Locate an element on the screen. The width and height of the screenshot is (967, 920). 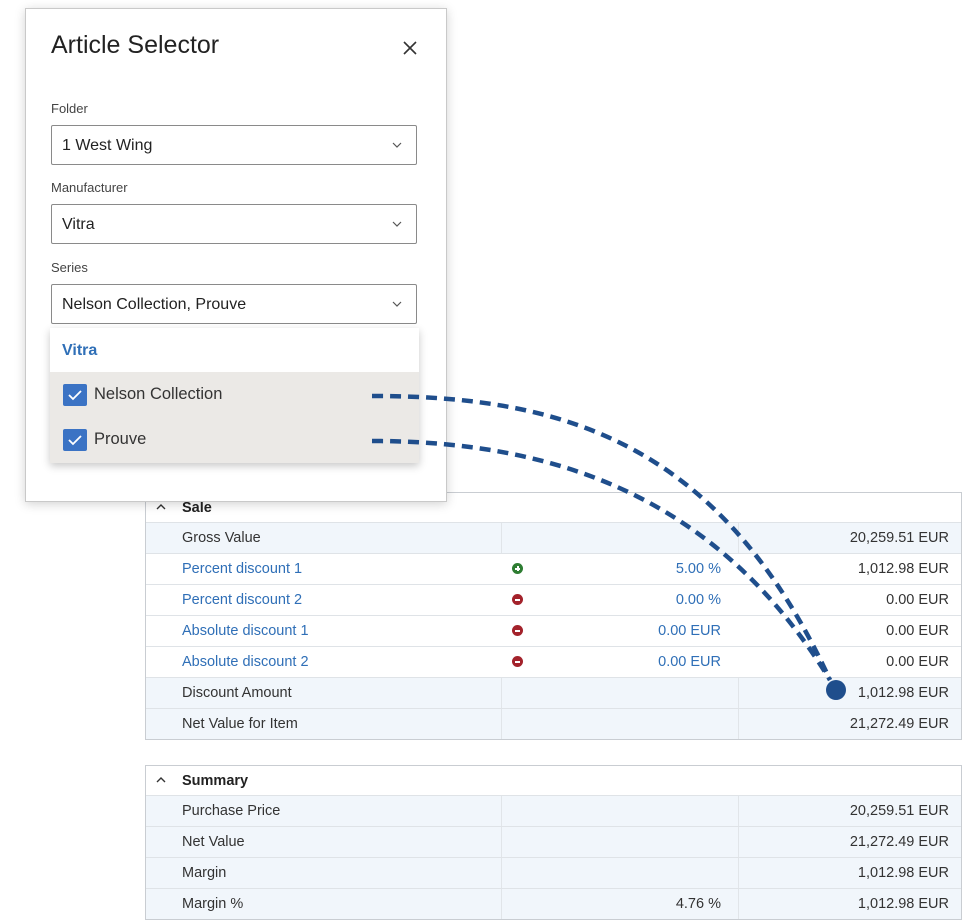
discount-link: Percent discount 2 is located at coordinates (242, 600).